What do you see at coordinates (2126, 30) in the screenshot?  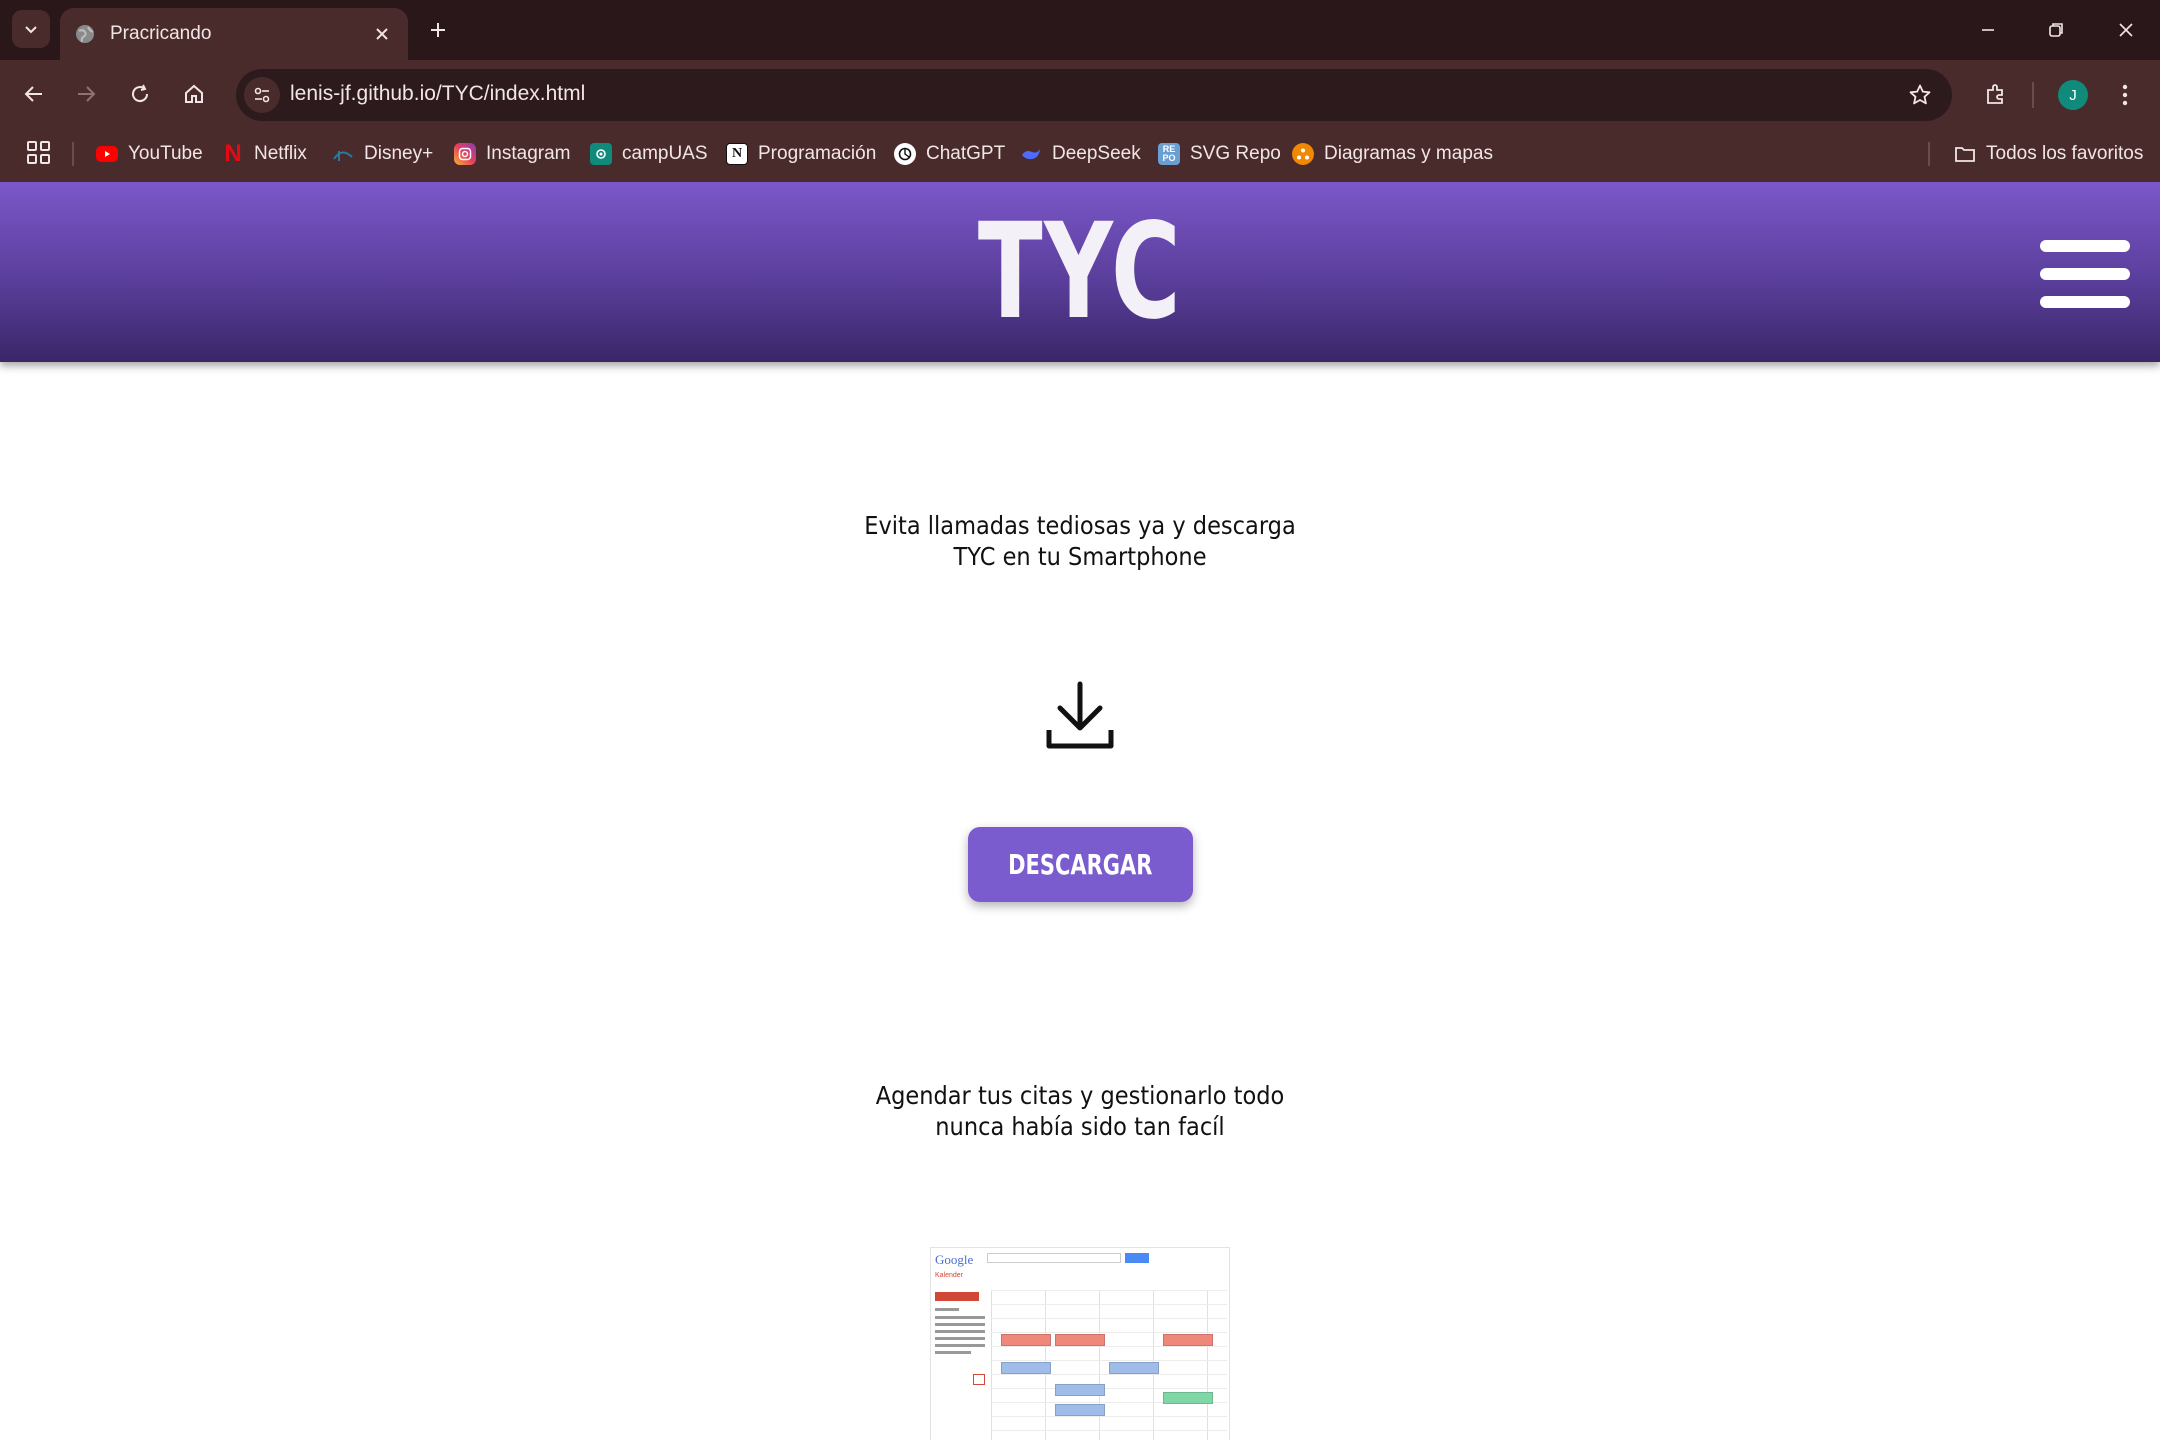 I see `close-window-icon` at bounding box center [2126, 30].